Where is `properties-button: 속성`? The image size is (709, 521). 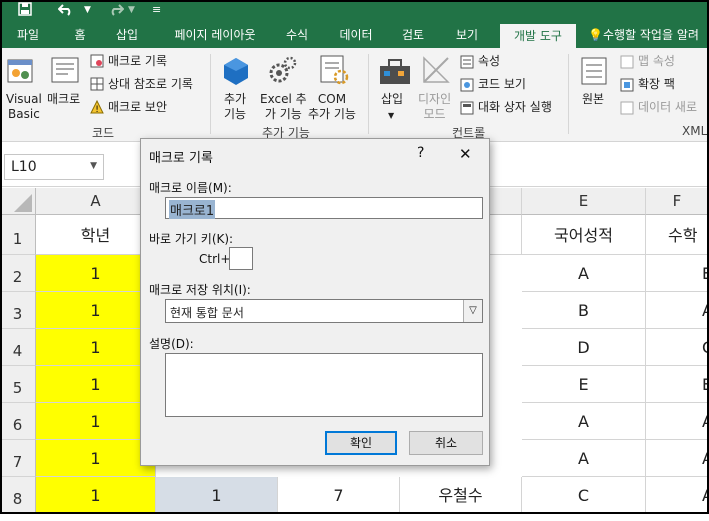
properties-button: 속성 is located at coordinates (489, 61).